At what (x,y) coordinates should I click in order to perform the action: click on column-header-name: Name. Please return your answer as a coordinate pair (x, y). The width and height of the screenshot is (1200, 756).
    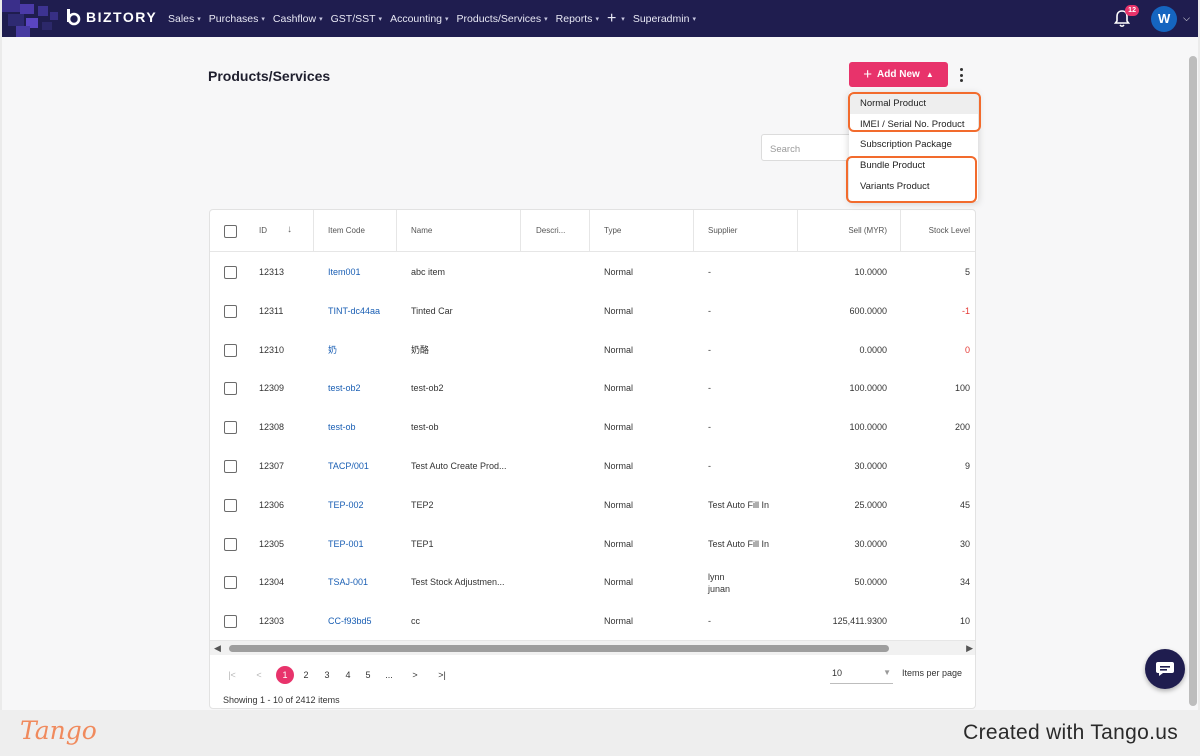
    Looking at the image, I should click on (421, 231).